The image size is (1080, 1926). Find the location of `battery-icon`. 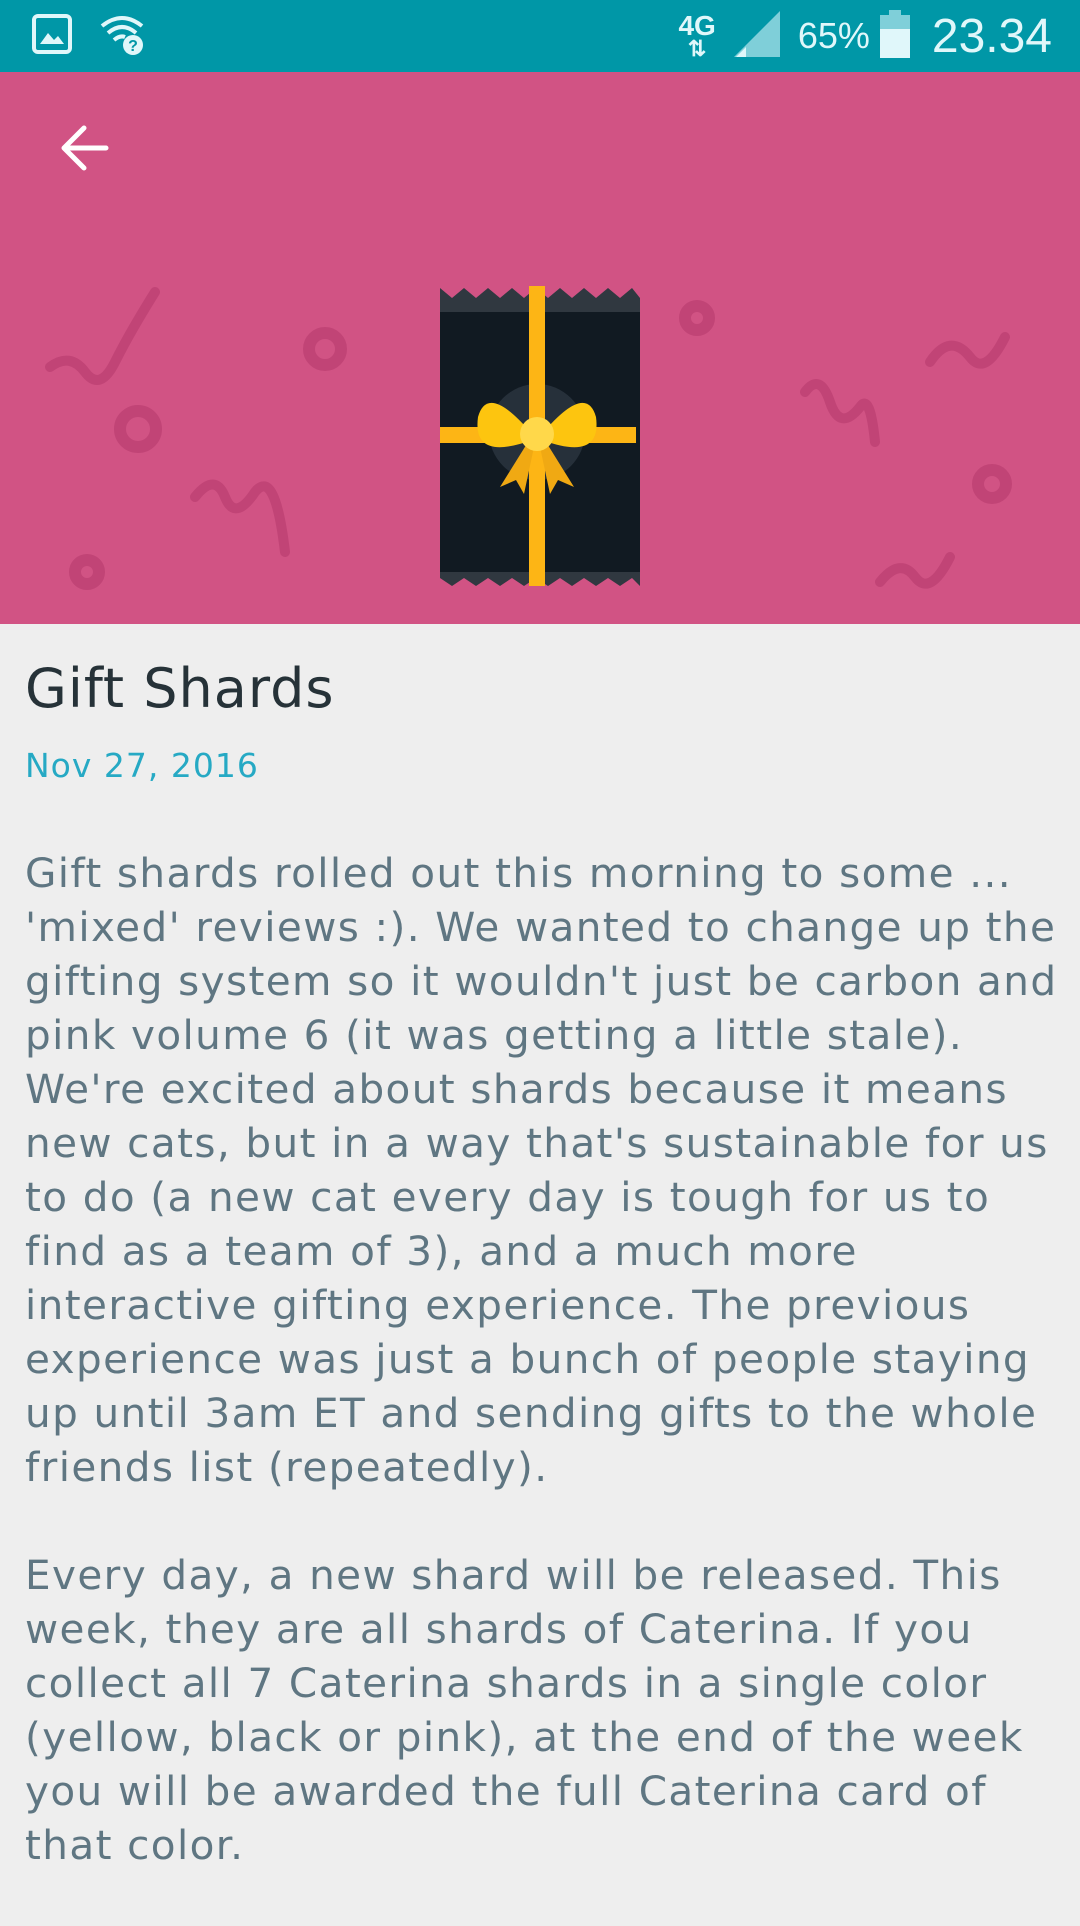

battery-icon is located at coordinates (894, 36).